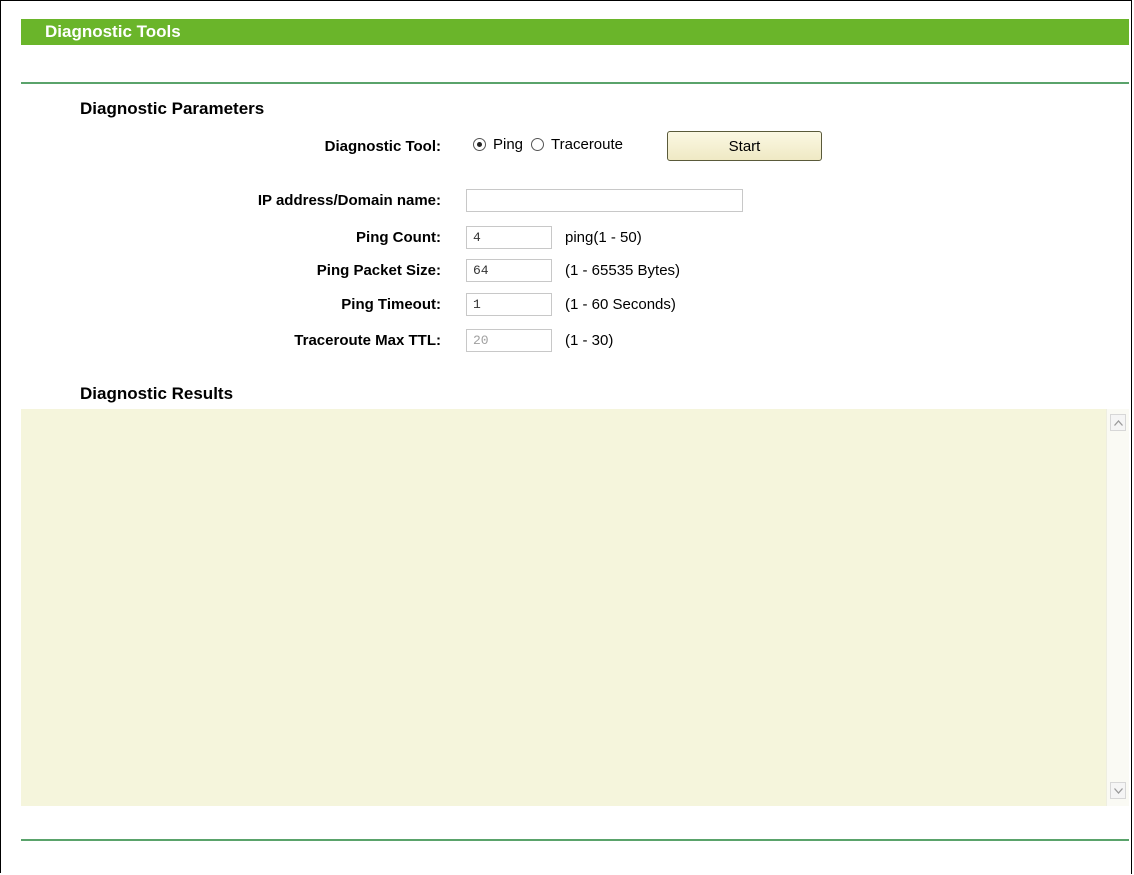 This screenshot has height=875, width=1134. Describe the element at coordinates (349, 200) in the screenshot. I see `ip-address-label: IP address/Domain name:` at that location.